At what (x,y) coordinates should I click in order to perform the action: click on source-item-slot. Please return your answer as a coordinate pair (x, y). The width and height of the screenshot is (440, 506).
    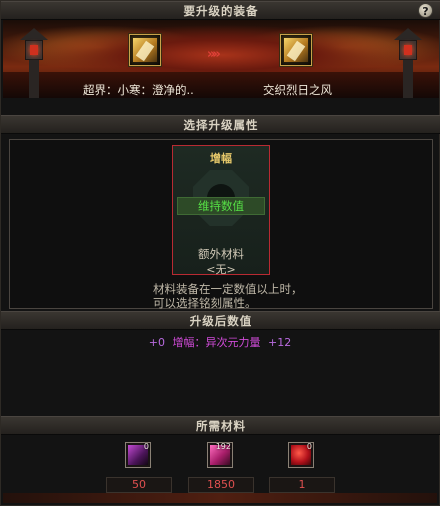
    Looking at the image, I should click on (145, 50).